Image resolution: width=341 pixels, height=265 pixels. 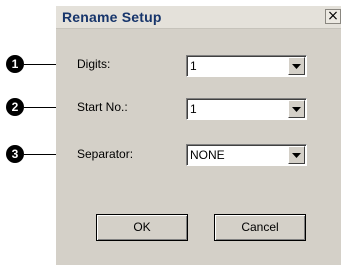 I want to click on ok-button: OK, so click(x=142, y=227).